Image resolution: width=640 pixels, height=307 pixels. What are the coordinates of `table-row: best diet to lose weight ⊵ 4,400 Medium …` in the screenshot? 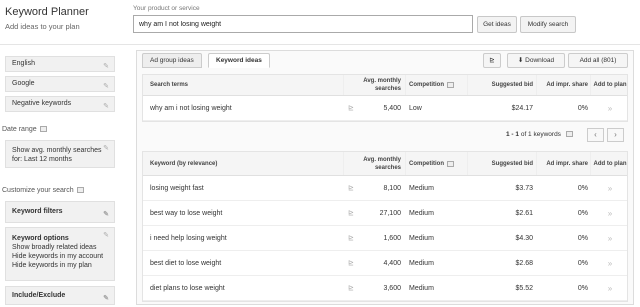 It's located at (385, 263).